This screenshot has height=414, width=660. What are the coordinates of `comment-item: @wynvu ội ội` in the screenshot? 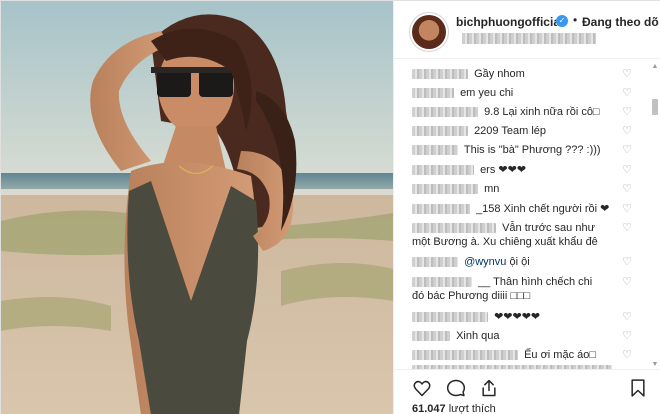 It's located at (527, 262).